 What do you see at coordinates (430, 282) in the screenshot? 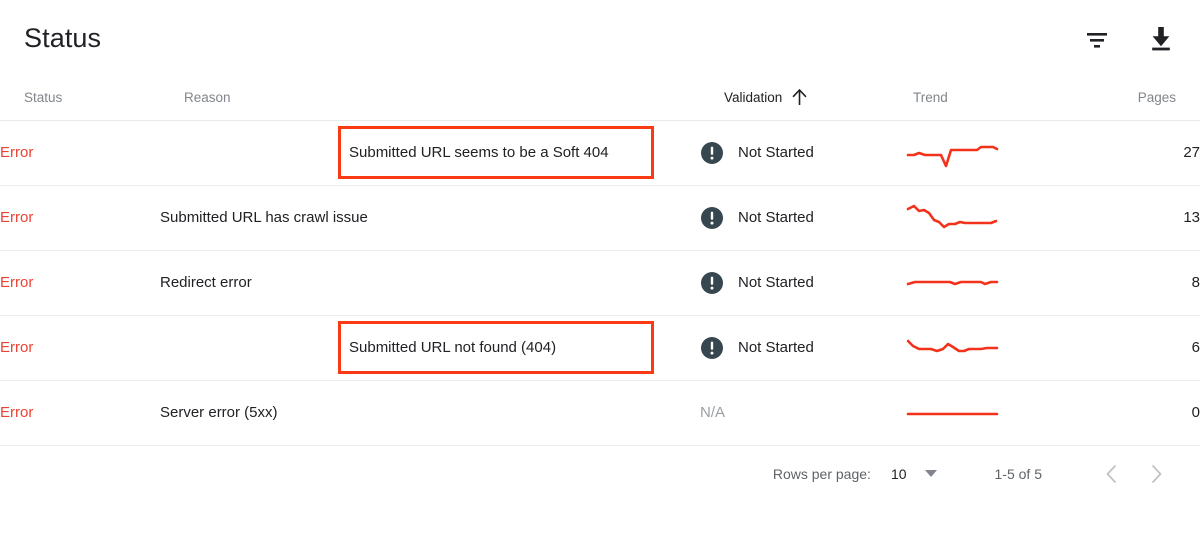
I see `cell-reason: Redirect error` at bounding box center [430, 282].